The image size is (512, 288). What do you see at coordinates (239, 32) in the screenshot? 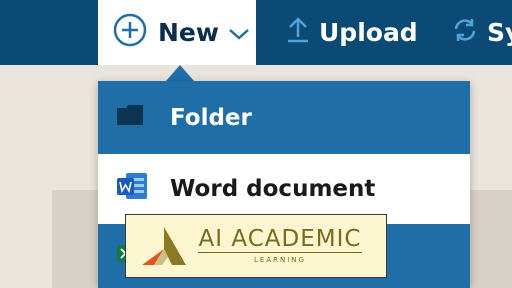
I see `chevron-down-icon` at bounding box center [239, 32].